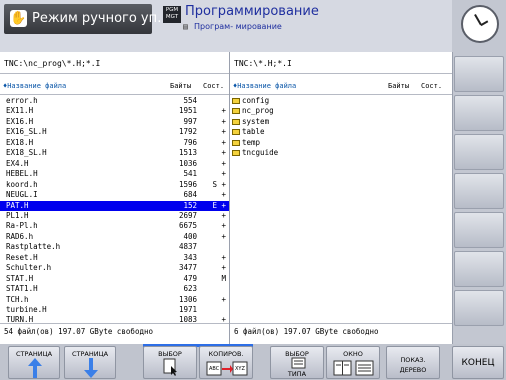 The height and width of the screenshot is (380, 506). What do you see at coordinates (114, 289) in the screenshot?
I see `file-row: STAT1.H 623` at bounding box center [114, 289].